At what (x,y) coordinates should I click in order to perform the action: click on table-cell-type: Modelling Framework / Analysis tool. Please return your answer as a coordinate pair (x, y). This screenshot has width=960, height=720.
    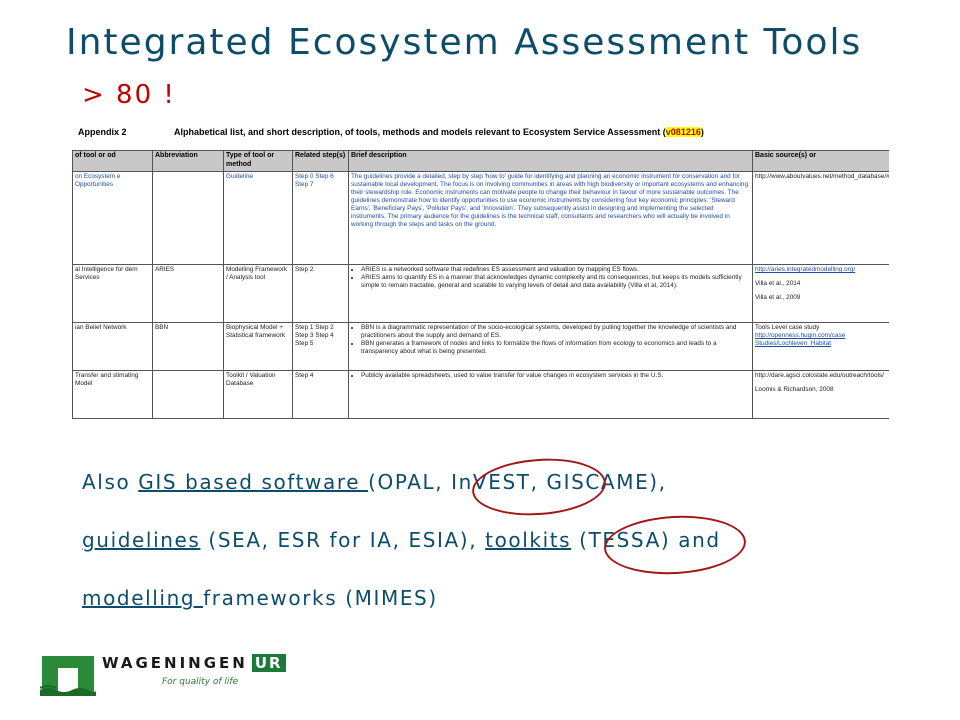
    Looking at the image, I should click on (258, 293).